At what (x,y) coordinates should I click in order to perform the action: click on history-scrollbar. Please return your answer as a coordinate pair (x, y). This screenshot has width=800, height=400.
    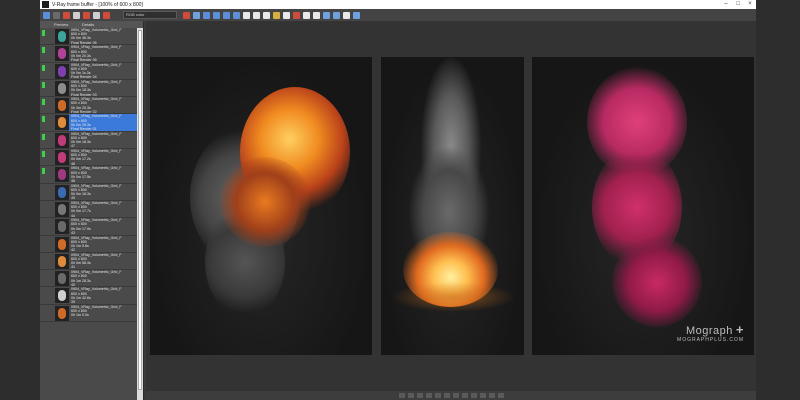
    Looking at the image, I should click on (140, 214).